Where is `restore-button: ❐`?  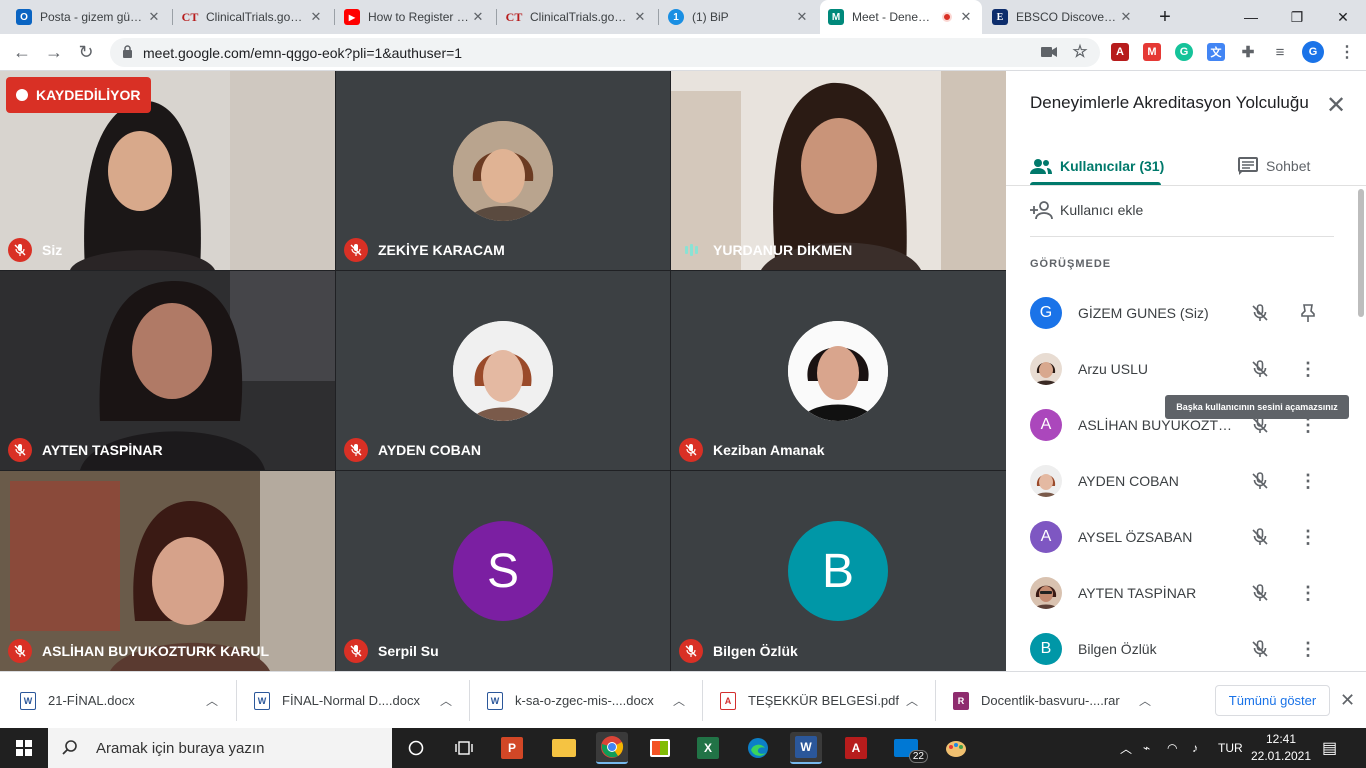
restore-button: ❐ is located at coordinates (1297, 17).